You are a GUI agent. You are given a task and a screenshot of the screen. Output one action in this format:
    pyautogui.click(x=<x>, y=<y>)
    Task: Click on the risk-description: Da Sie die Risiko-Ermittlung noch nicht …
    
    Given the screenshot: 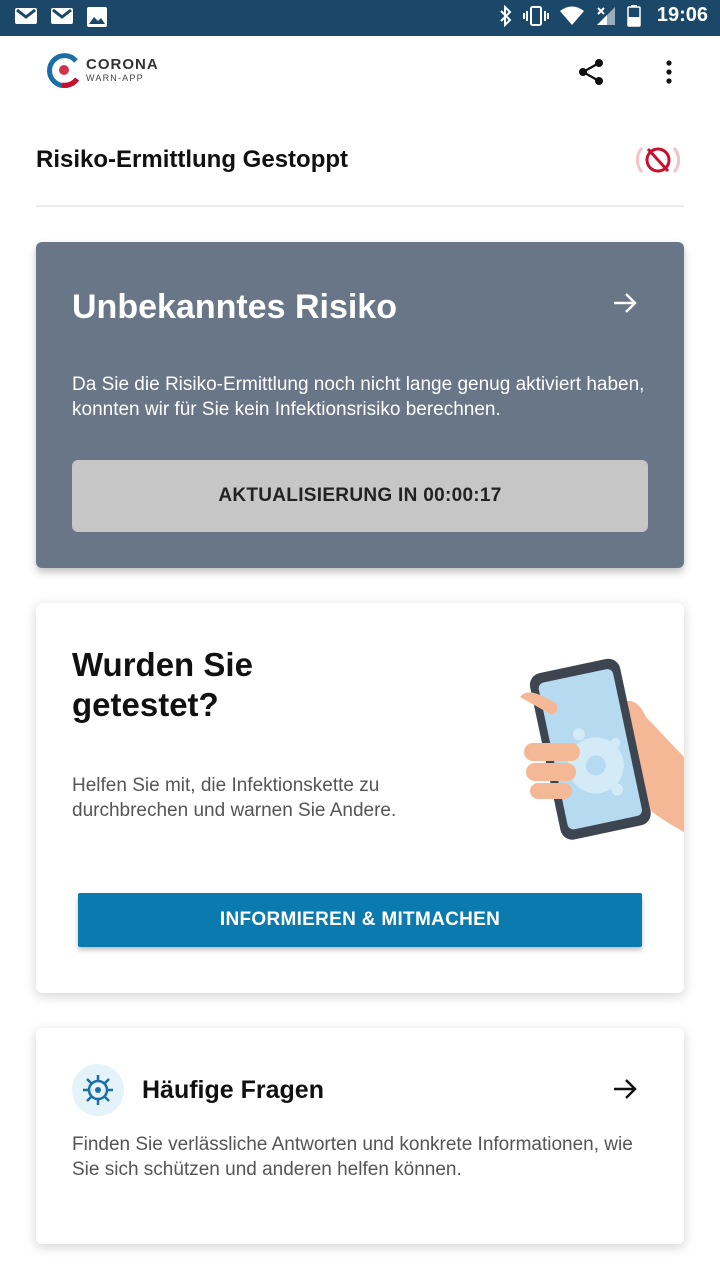 What is the action you would take?
    pyautogui.click(x=358, y=397)
    